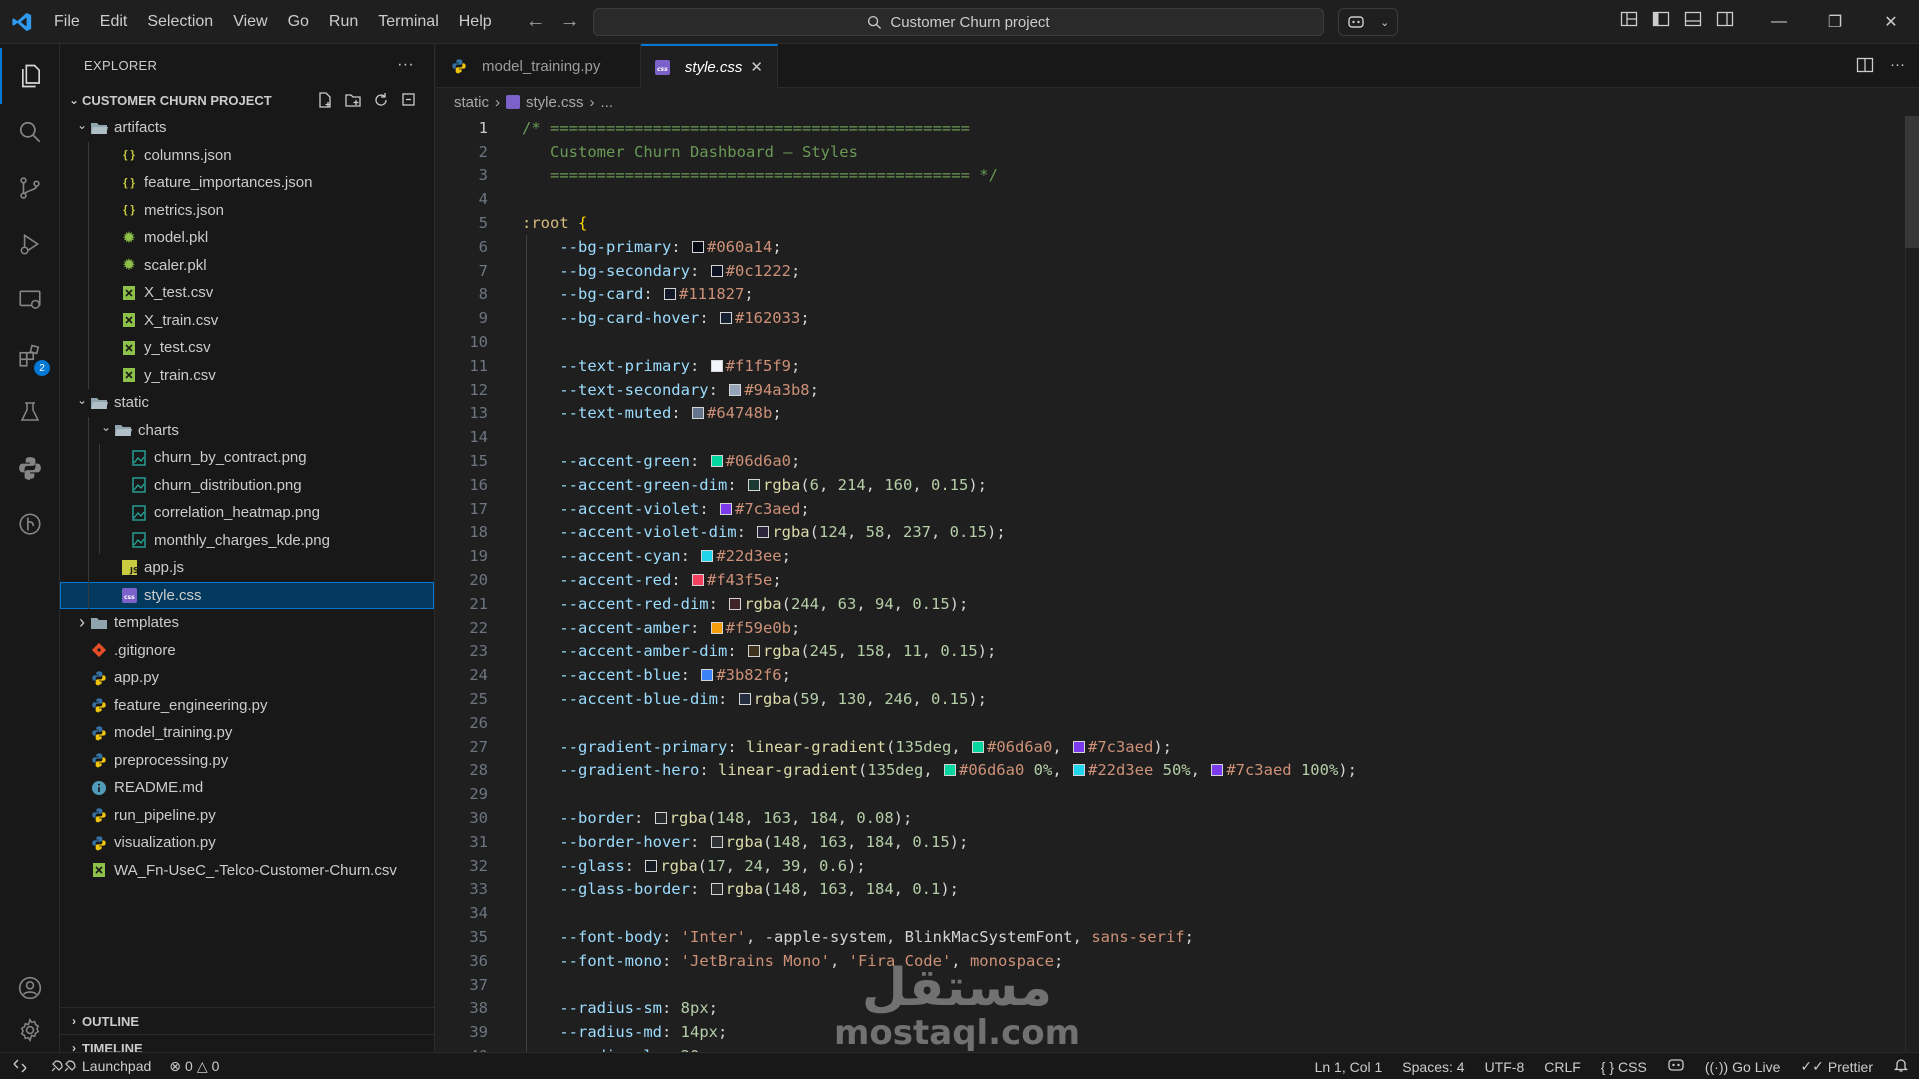 The width and height of the screenshot is (1919, 1079). I want to click on code-line: 34, so click(479, 913).